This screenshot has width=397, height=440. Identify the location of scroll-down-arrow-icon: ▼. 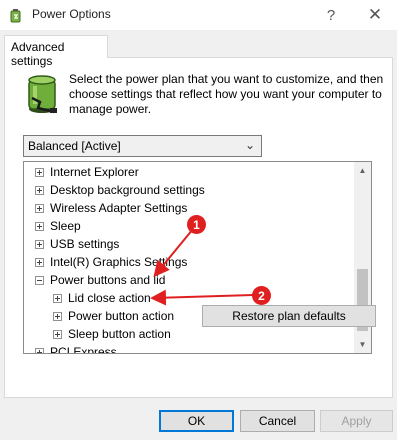
(362, 344).